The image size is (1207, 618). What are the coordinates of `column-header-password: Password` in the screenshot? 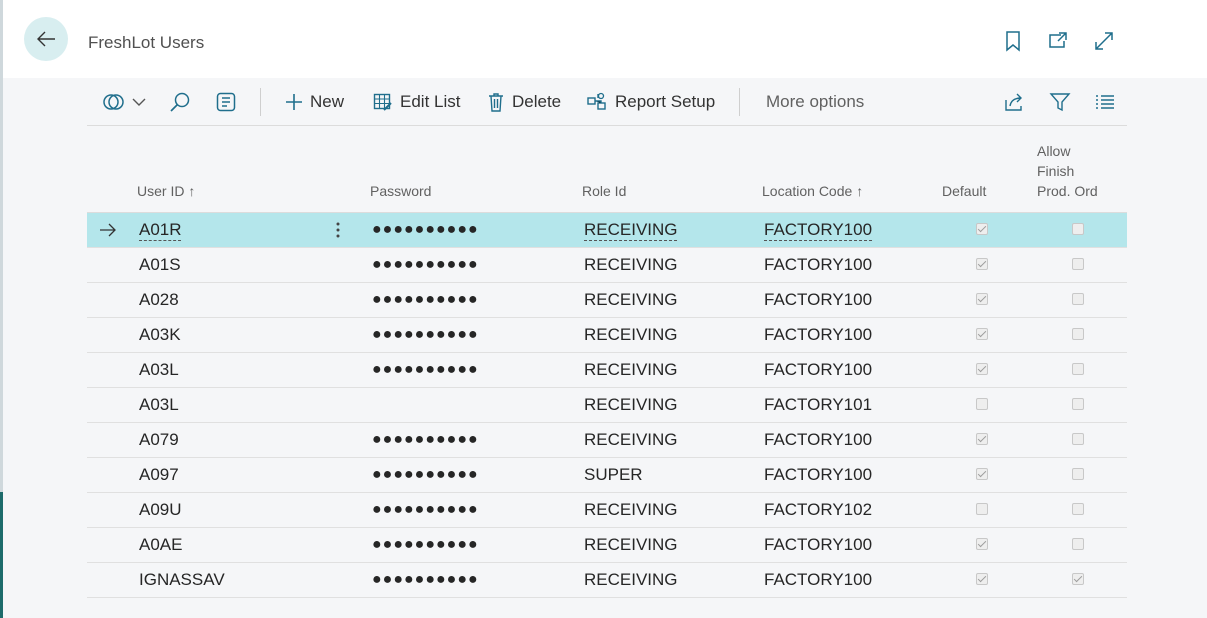 It's located at (400, 191).